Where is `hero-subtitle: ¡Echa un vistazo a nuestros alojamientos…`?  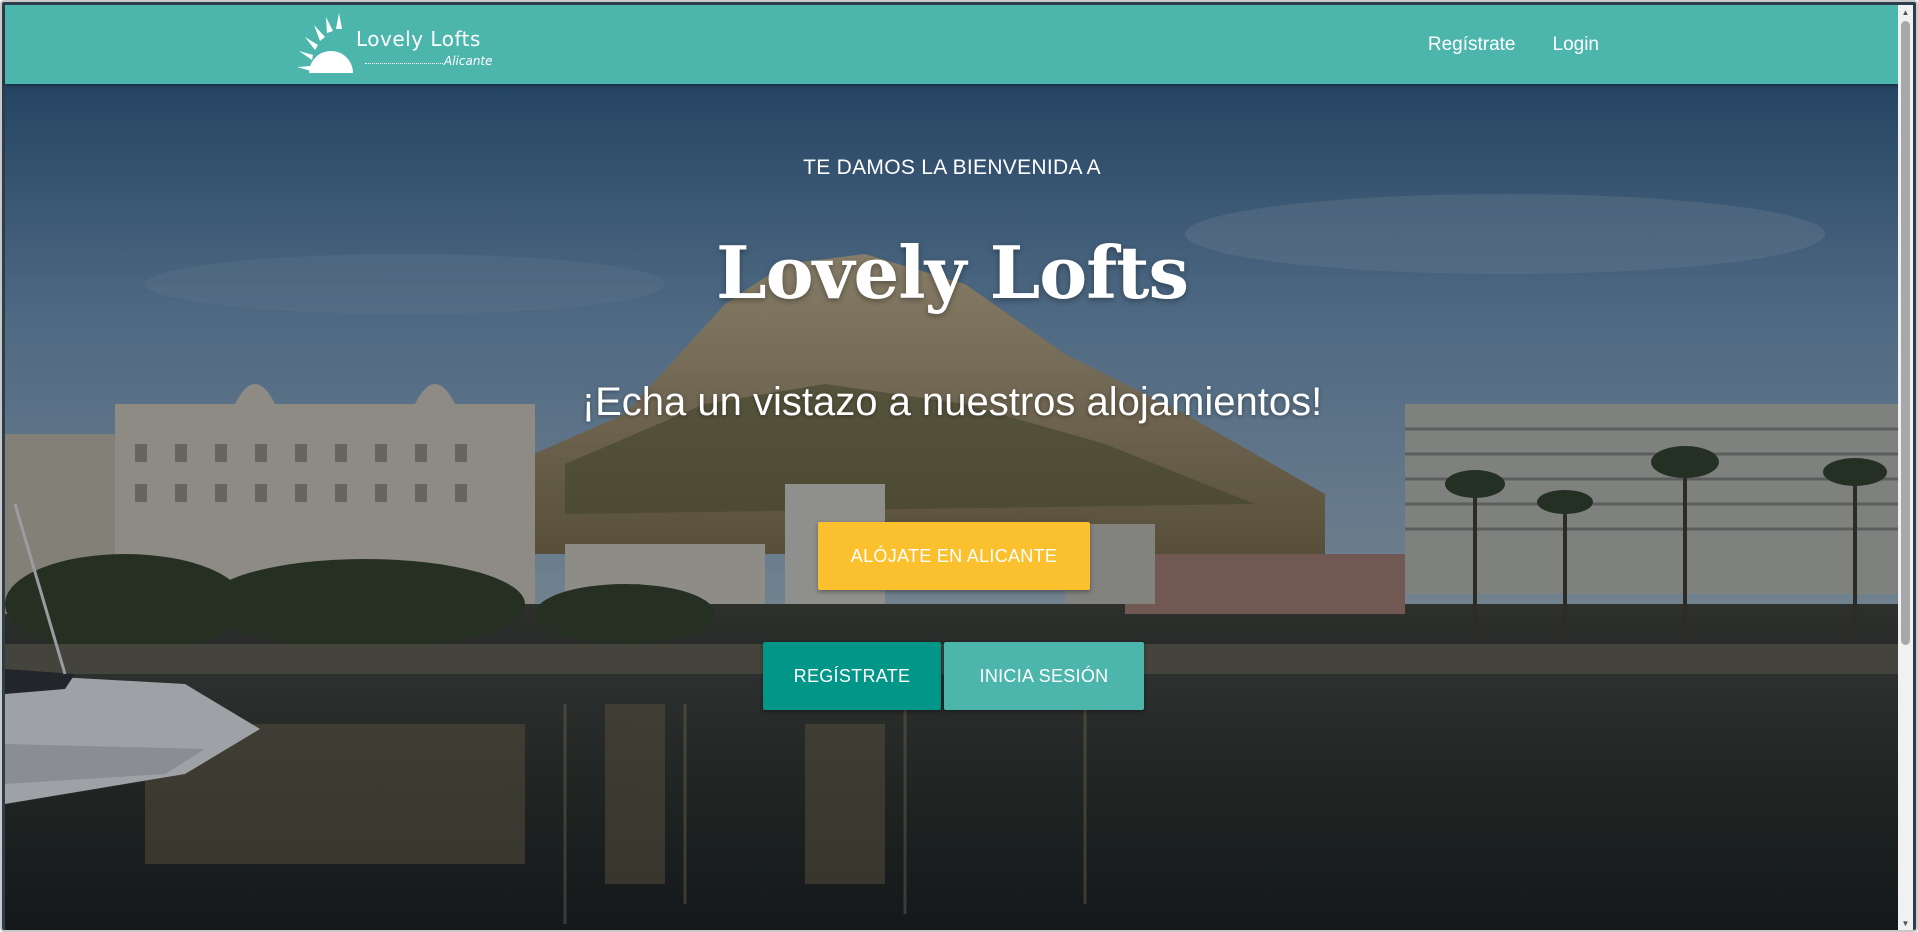 hero-subtitle: ¡Echa un vistazo a nuestros alojamientos… is located at coordinates (952, 402).